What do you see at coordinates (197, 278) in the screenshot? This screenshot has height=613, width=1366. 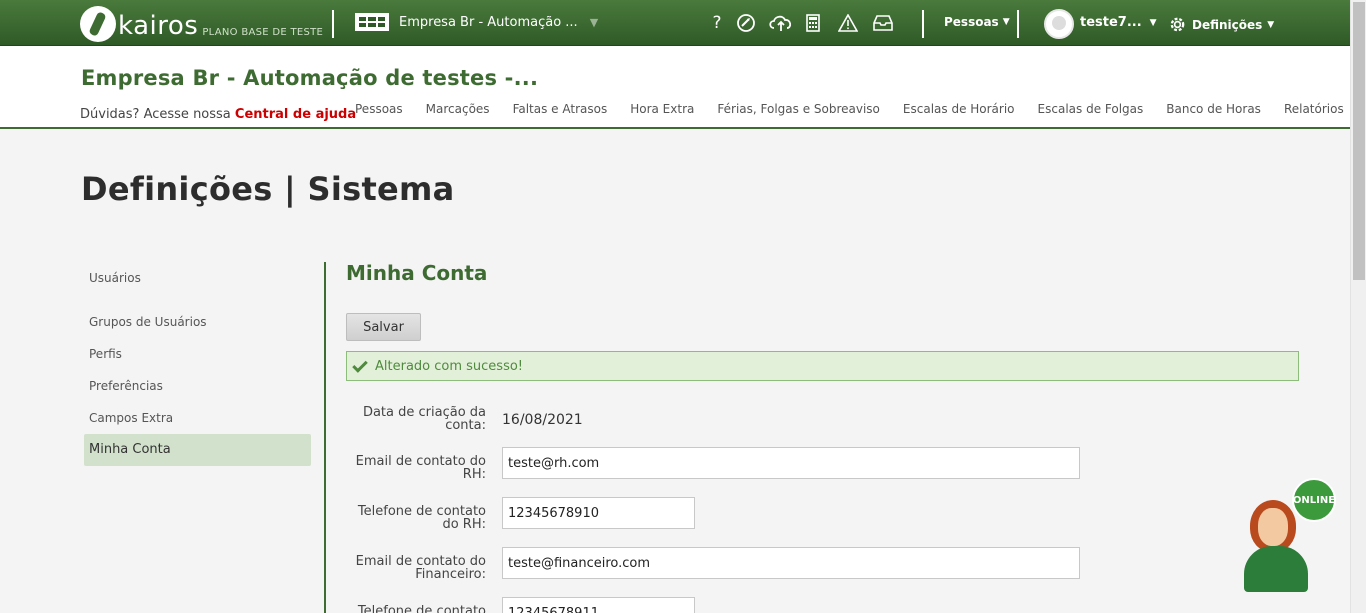 I see `sidebar-item-usuarios: Usuários` at bounding box center [197, 278].